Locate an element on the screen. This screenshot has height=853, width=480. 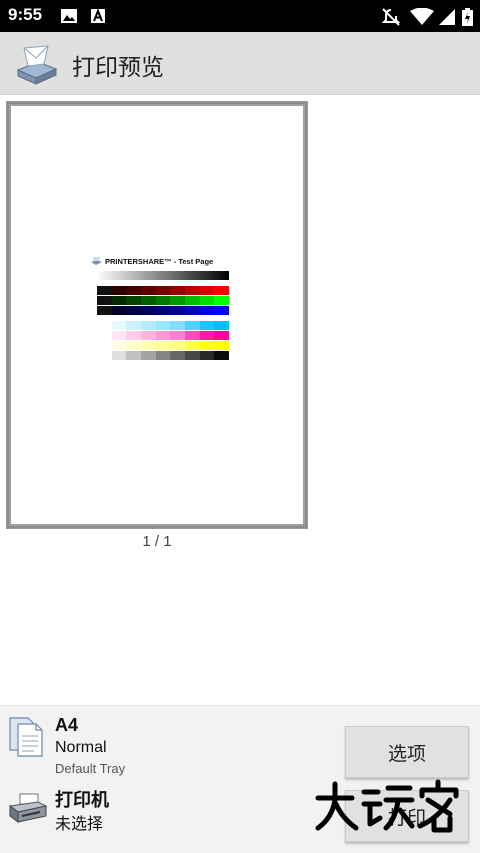
printershare-small-logo-icon is located at coordinates (96, 261).